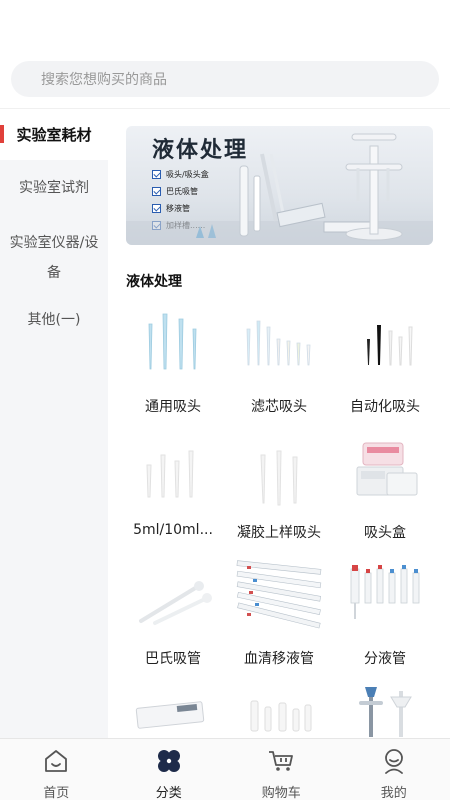 The height and width of the screenshot is (800, 450). I want to click on product-label: 通用吸头, so click(173, 407).